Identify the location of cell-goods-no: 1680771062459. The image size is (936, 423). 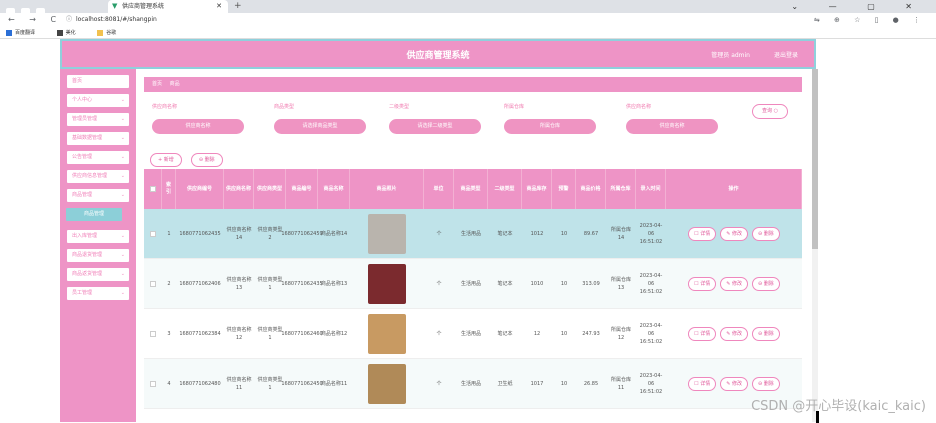
(302, 234).